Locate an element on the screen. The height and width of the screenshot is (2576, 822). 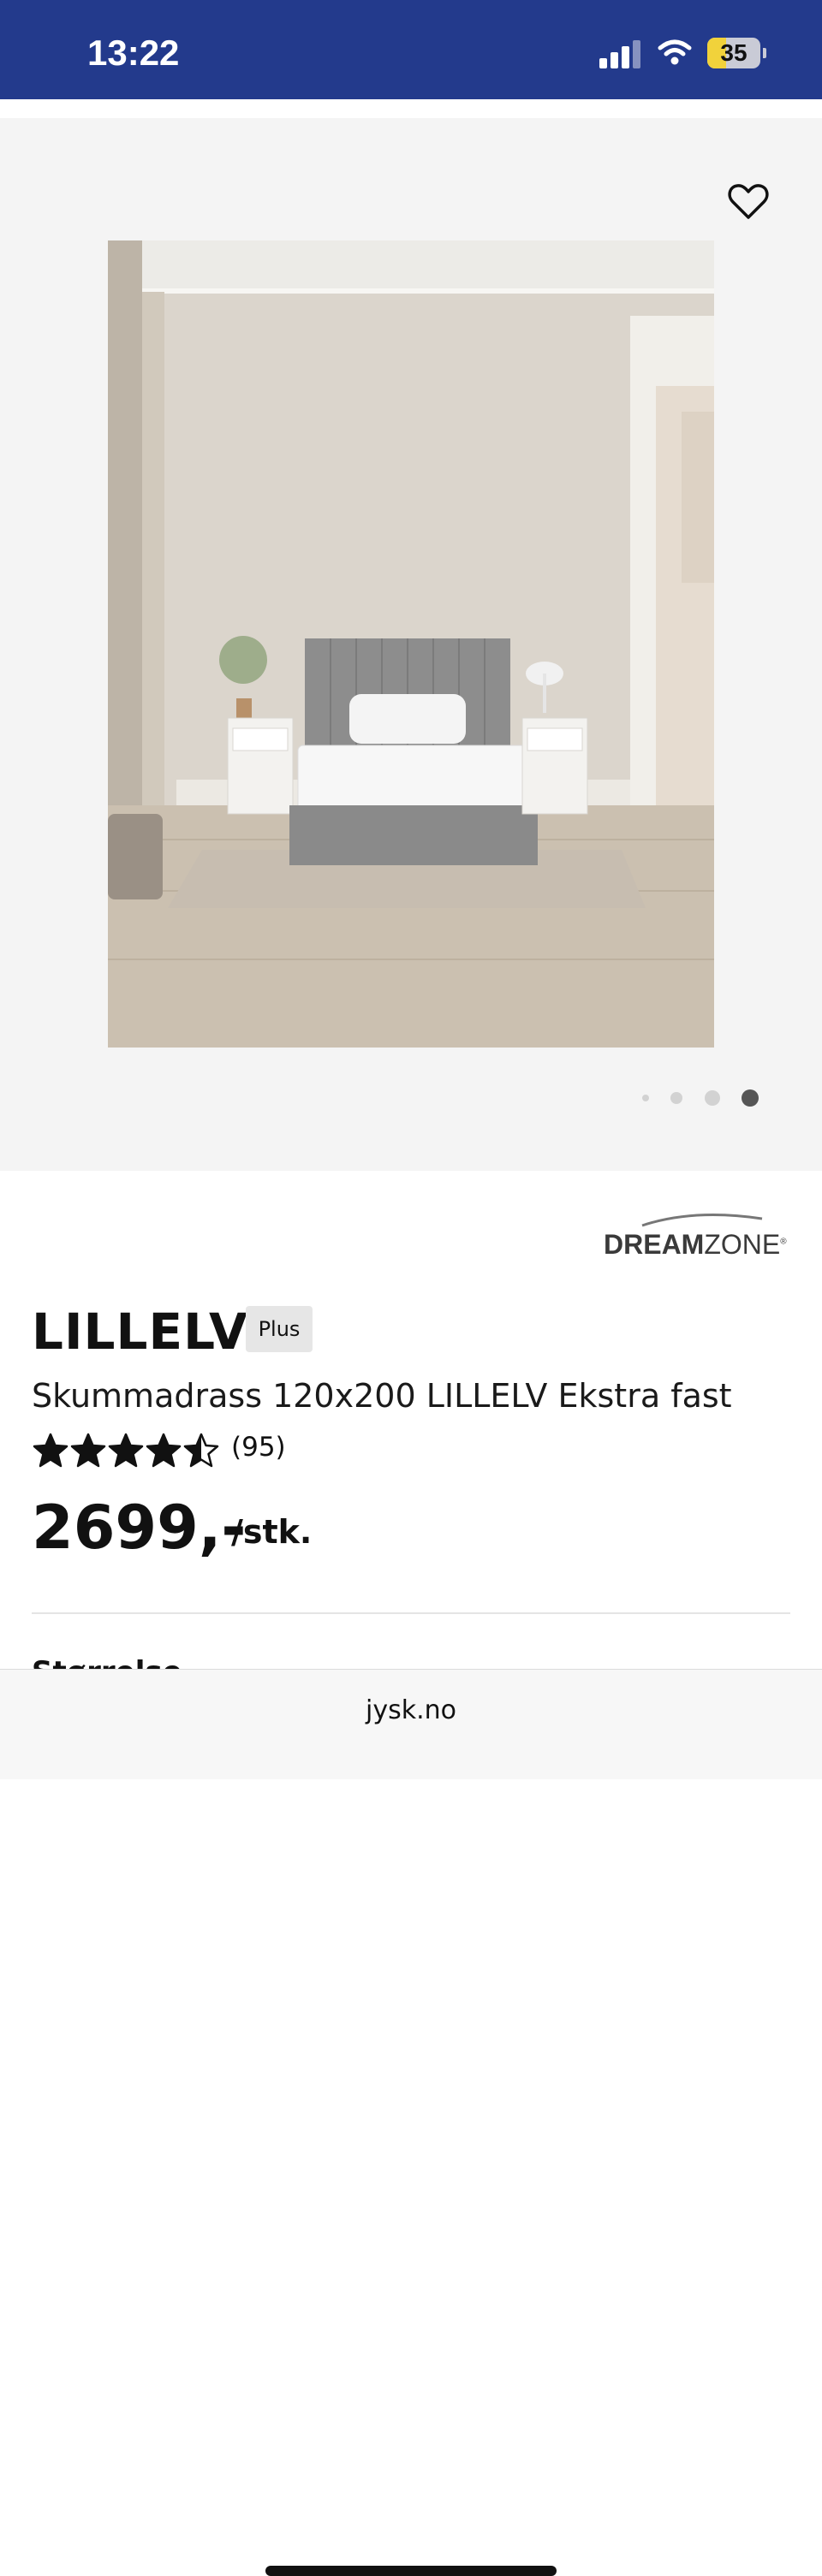
battery-nub is located at coordinates (764, 53).